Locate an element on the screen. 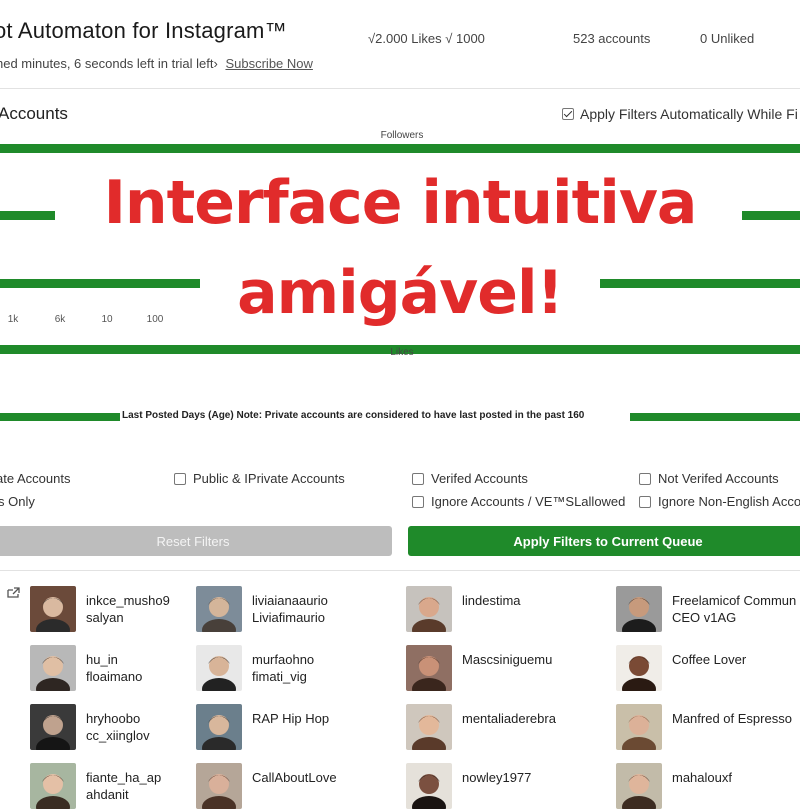 Image resolution: width=800 pixels, height=809 pixels. account-name: Freelamicof Commun is located at coordinates (734, 600).